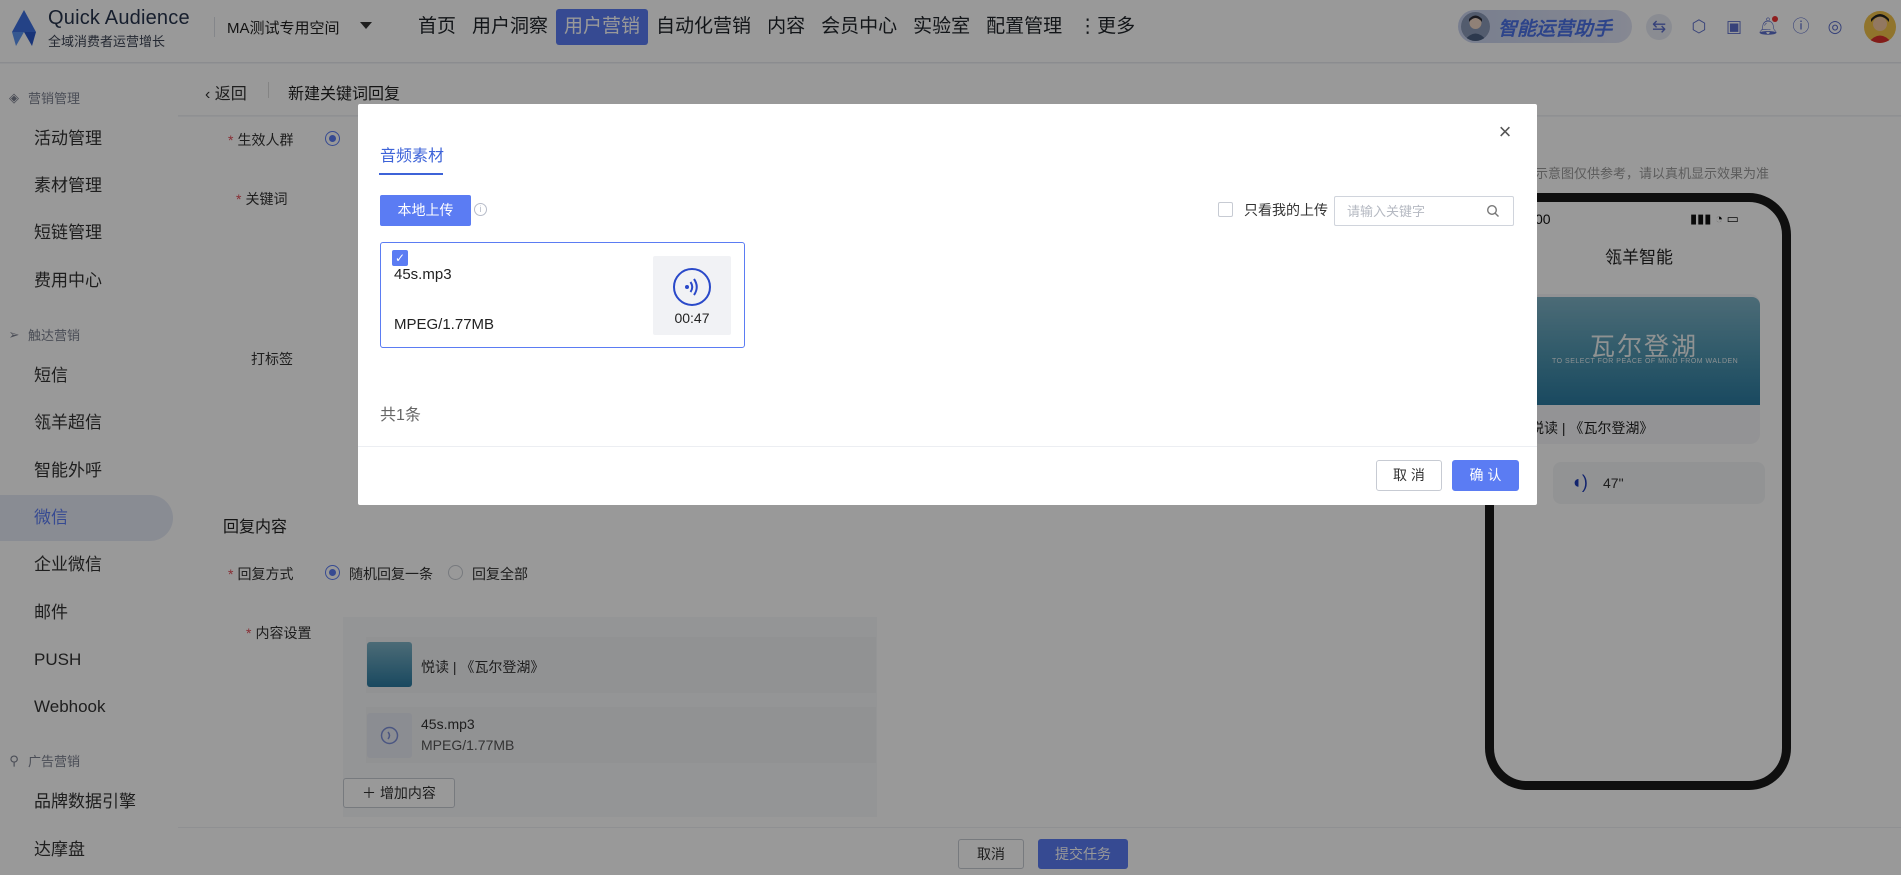 Image resolution: width=1901 pixels, height=875 pixels. I want to click on audio-item-name: 45s.mp3, so click(423, 274).